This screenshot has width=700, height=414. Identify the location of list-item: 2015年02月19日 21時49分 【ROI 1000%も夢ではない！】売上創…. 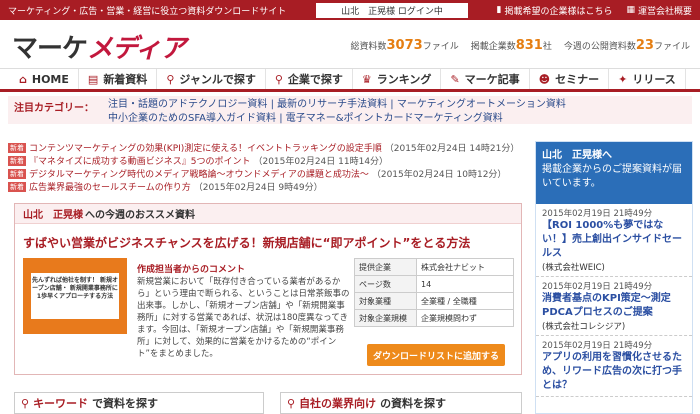
(614, 240).